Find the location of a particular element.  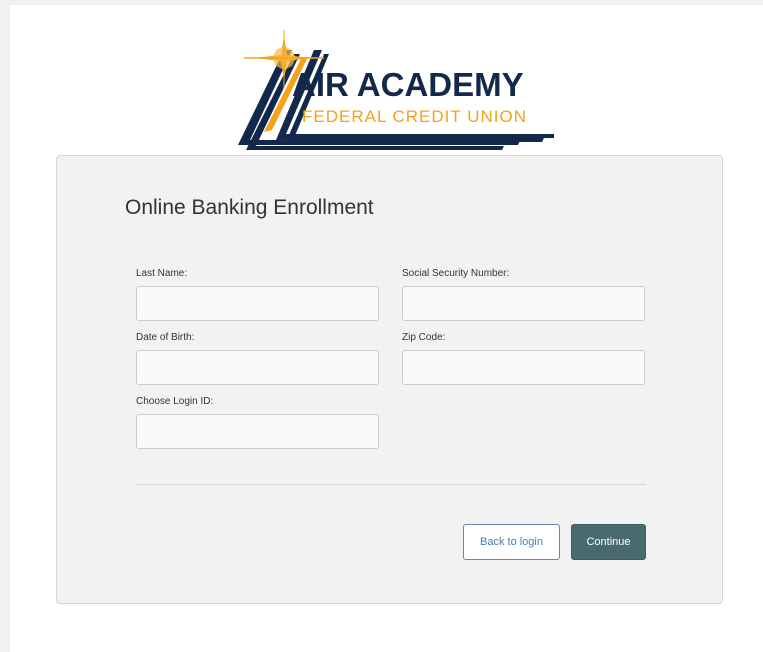

zip-label: Zip Code: is located at coordinates (424, 337).